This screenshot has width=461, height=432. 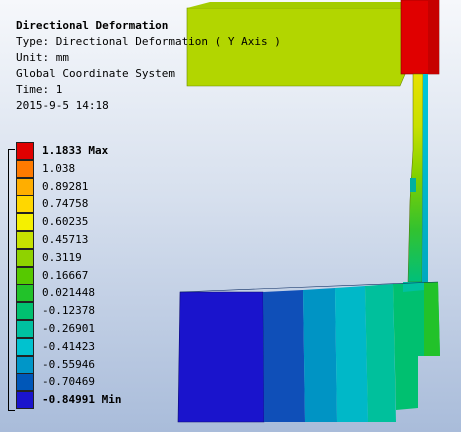 I want to click on coordinate-system: Global Coordinate System, so click(x=95, y=73).